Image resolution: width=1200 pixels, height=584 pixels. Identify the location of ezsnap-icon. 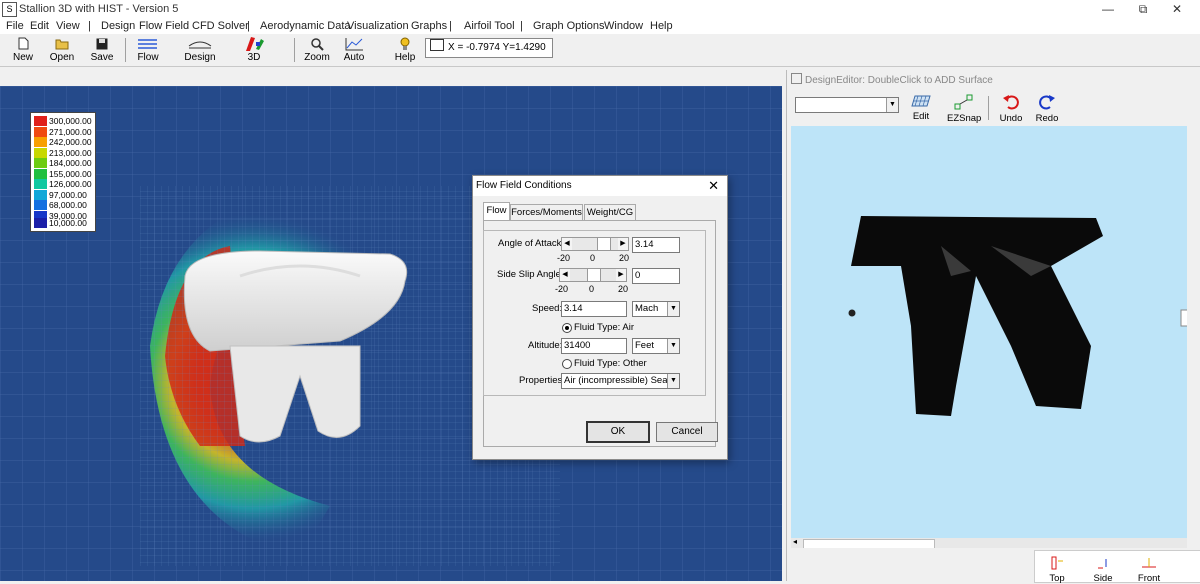
(964, 103).